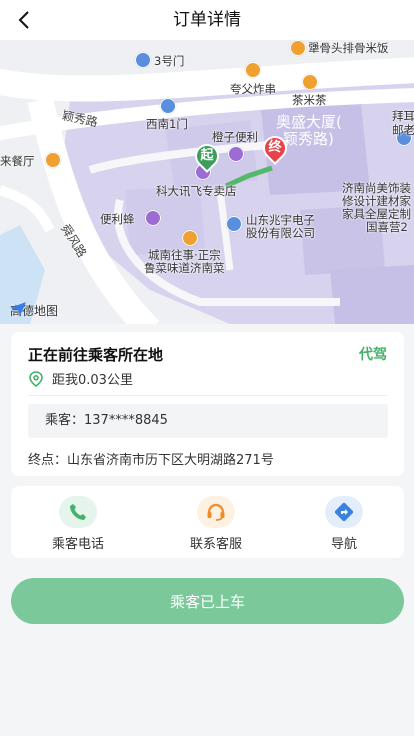  I want to click on map-label: 奥盛大厦(, so click(309, 122).